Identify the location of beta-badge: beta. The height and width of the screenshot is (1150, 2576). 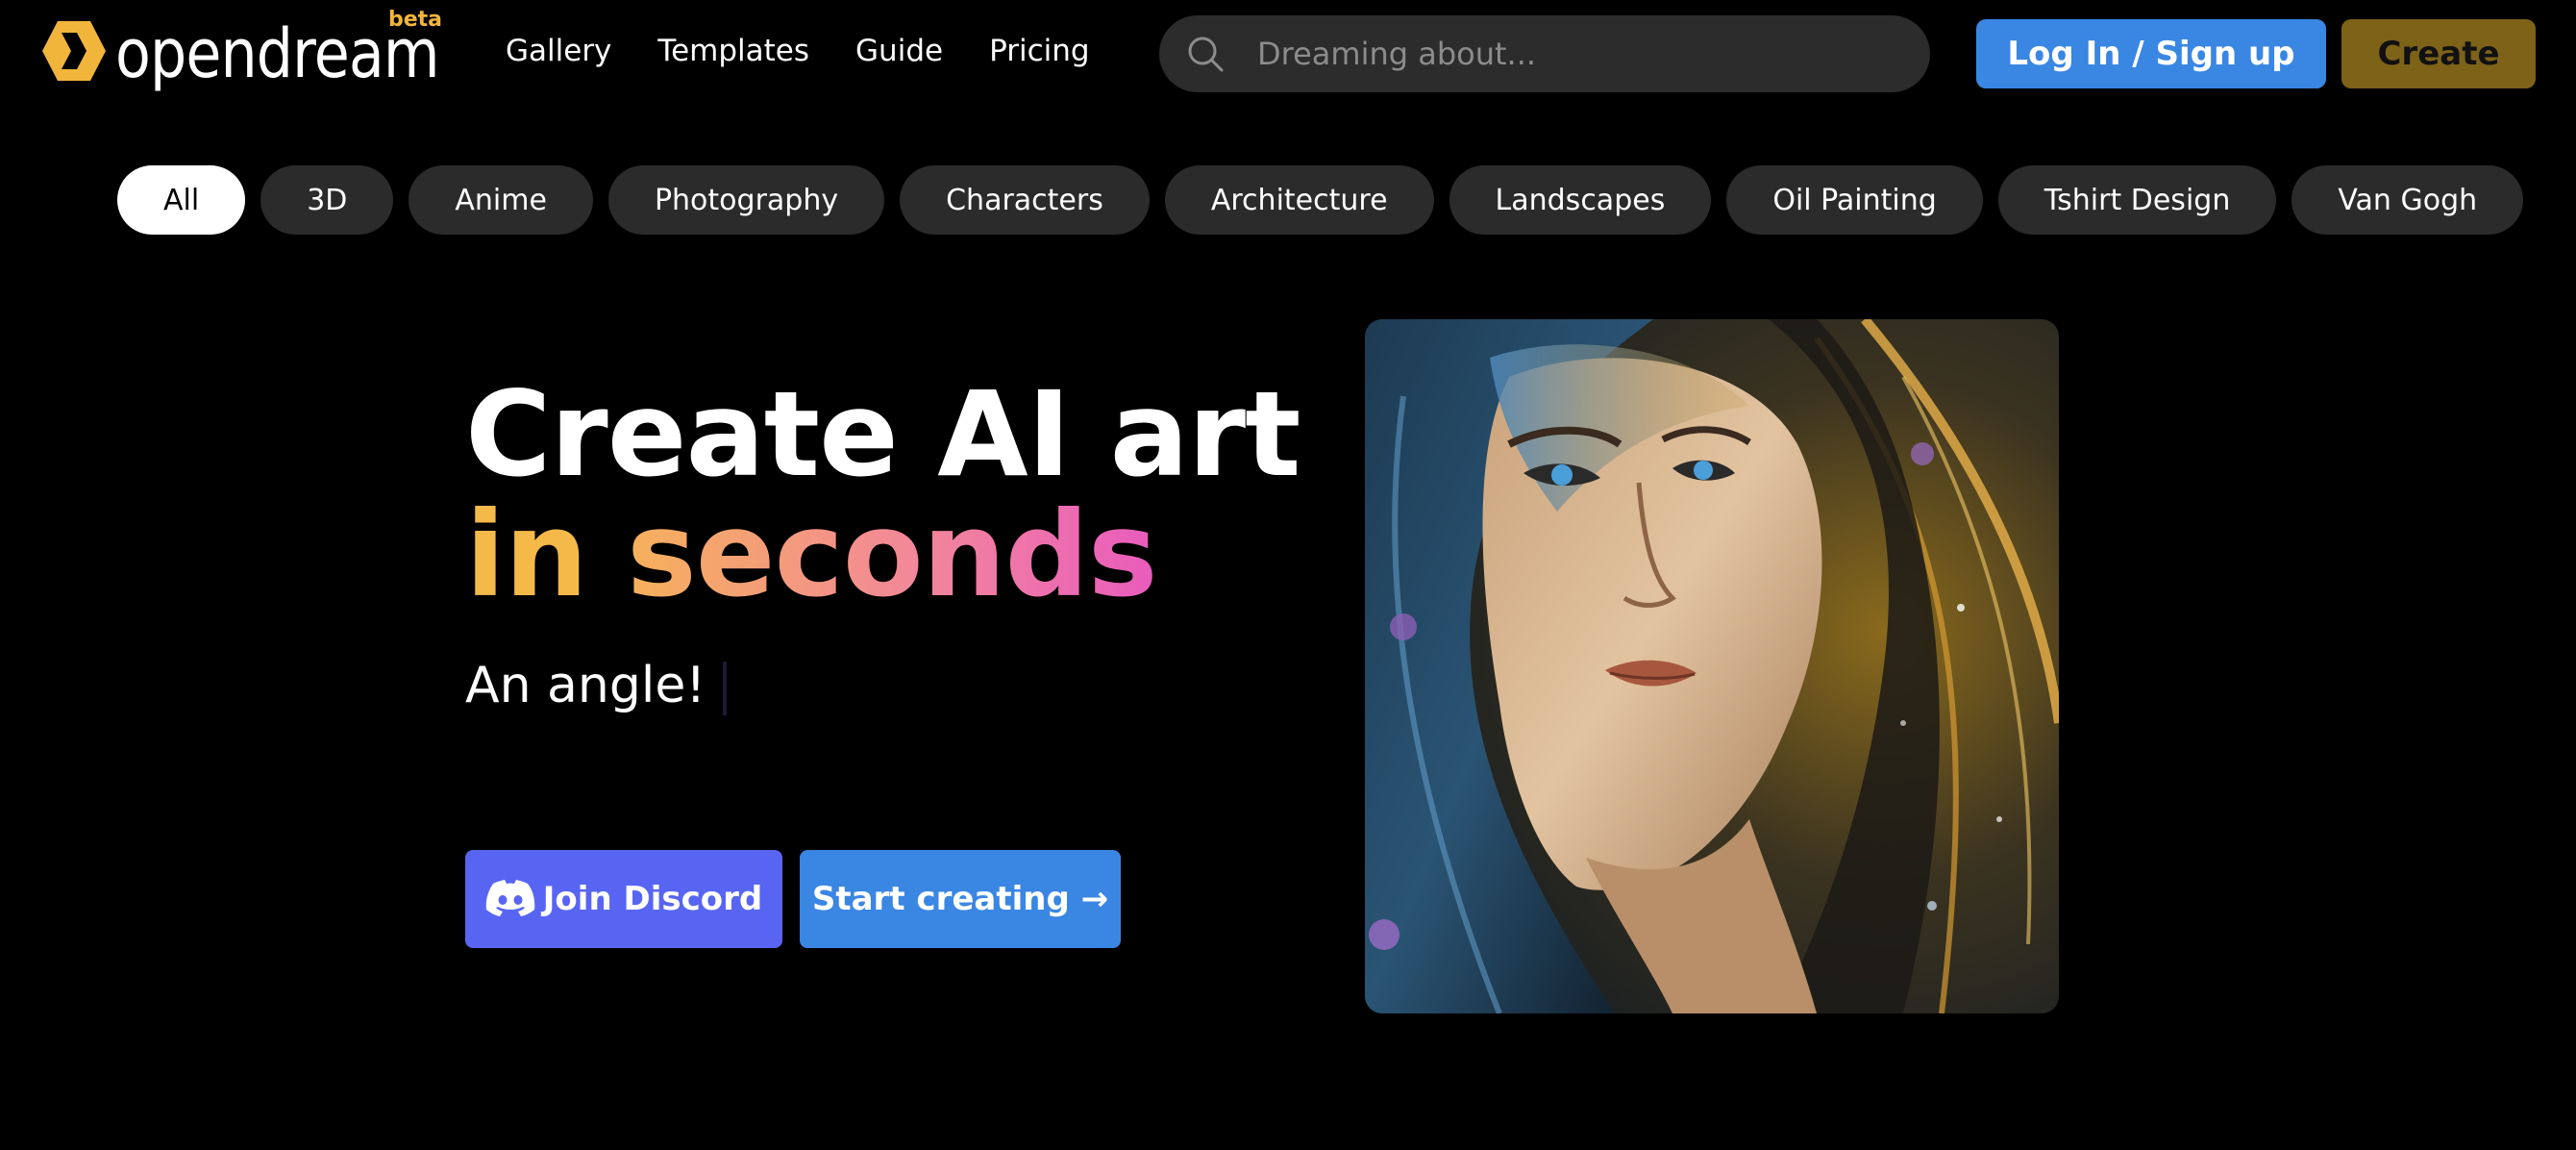
(415, 20).